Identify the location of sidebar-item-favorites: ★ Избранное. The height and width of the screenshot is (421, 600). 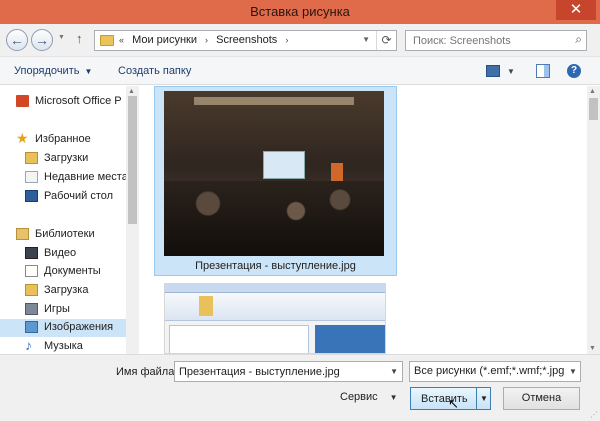
(63, 140).